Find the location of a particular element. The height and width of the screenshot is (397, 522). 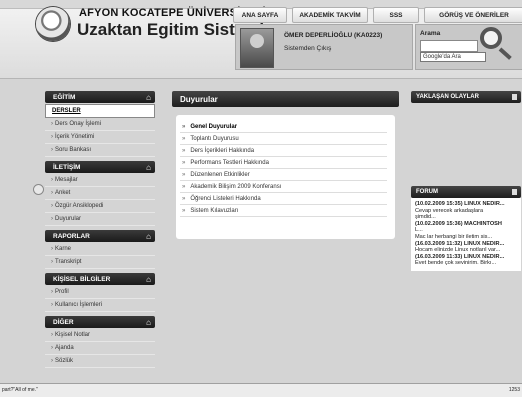

forum-header: FORUM is located at coordinates (466, 192).